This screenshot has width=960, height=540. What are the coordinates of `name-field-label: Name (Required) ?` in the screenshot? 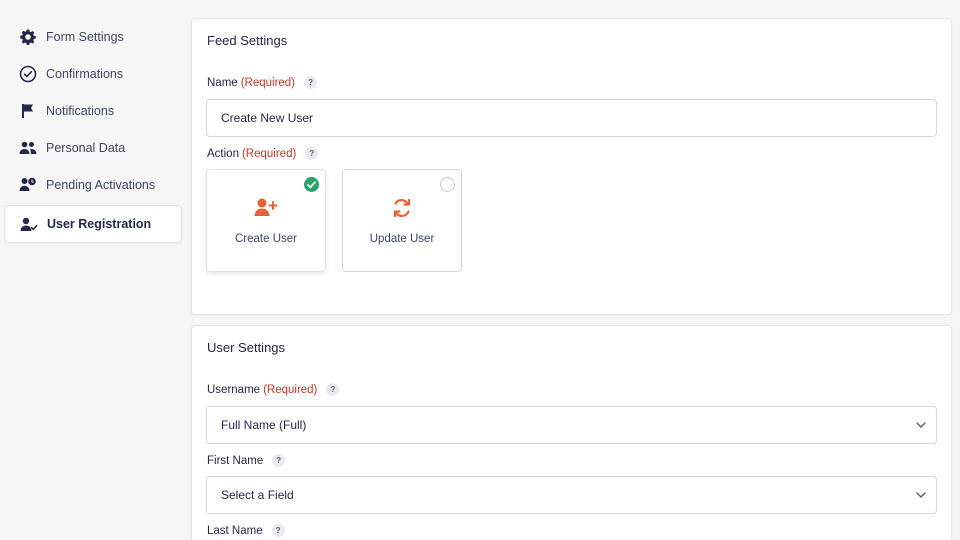 It's located at (262, 82).